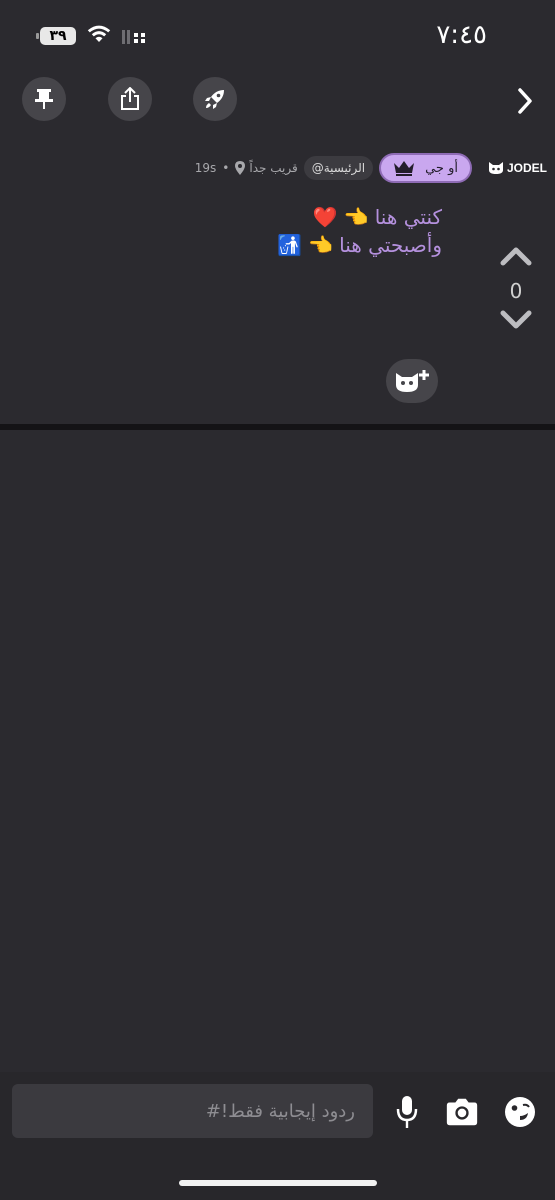 The image size is (555, 1200). What do you see at coordinates (205, 168) in the screenshot?
I see `post-age: 19s` at bounding box center [205, 168].